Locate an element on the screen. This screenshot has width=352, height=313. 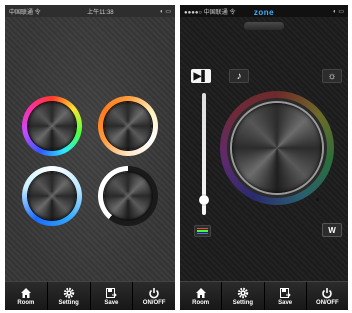
color-wheel-knob is located at coordinates (277, 148).